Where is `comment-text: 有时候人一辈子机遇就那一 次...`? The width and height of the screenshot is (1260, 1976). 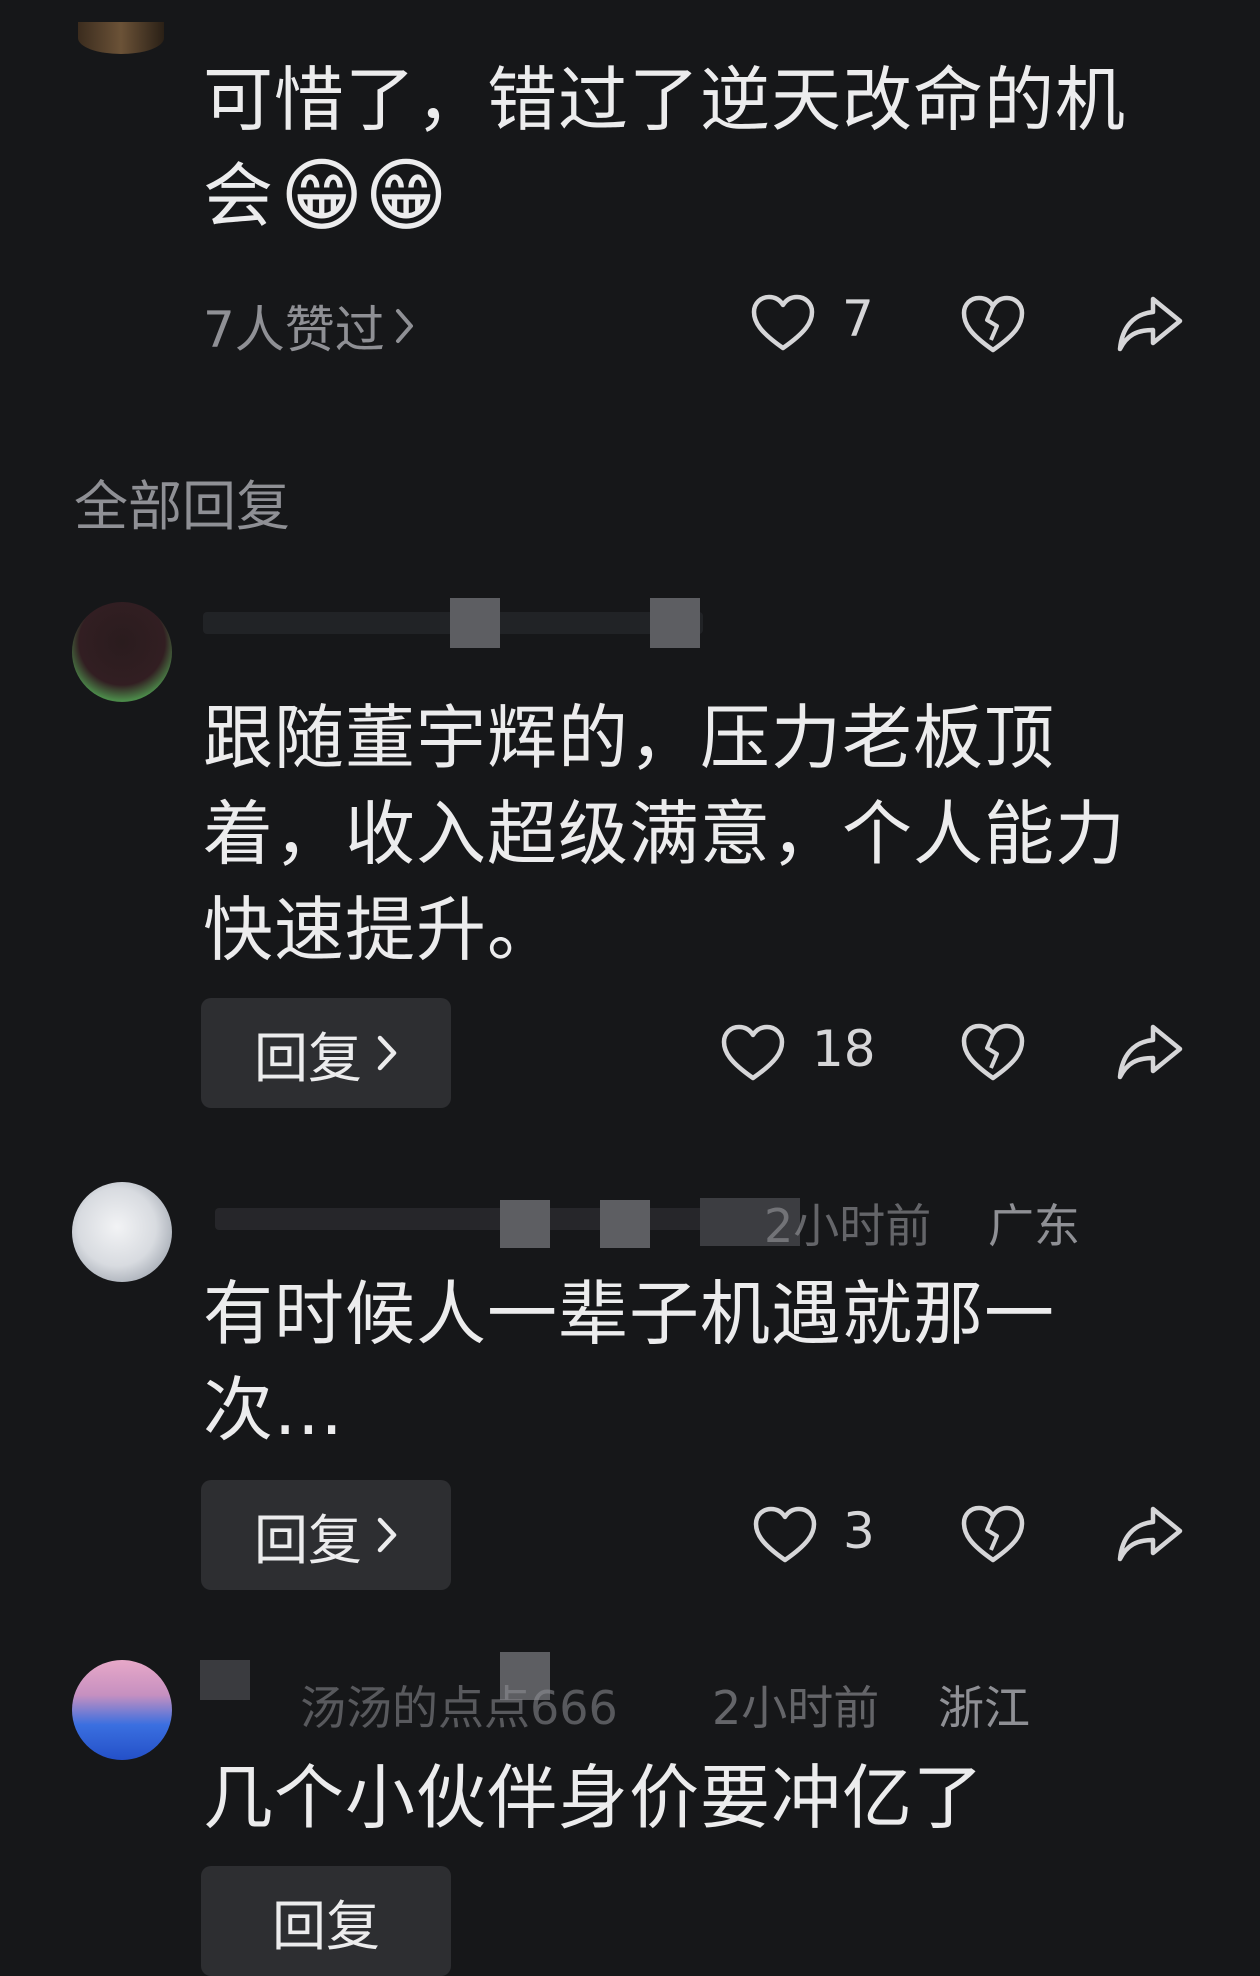 comment-text: 有时候人一辈子机遇就那一 次... is located at coordinates (703, 1362).